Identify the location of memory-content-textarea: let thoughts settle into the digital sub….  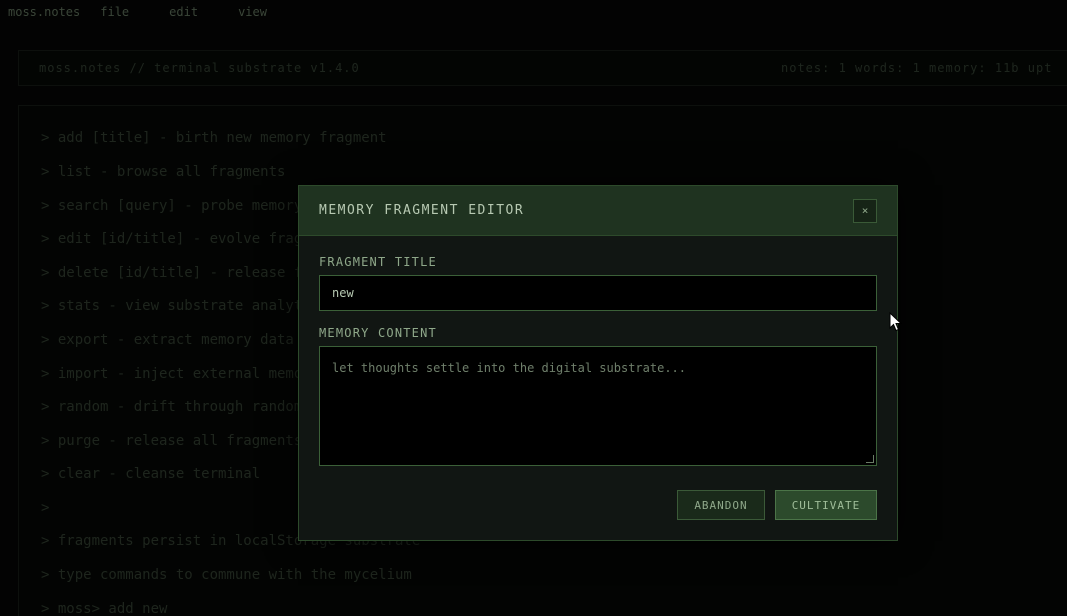
(598, 406).